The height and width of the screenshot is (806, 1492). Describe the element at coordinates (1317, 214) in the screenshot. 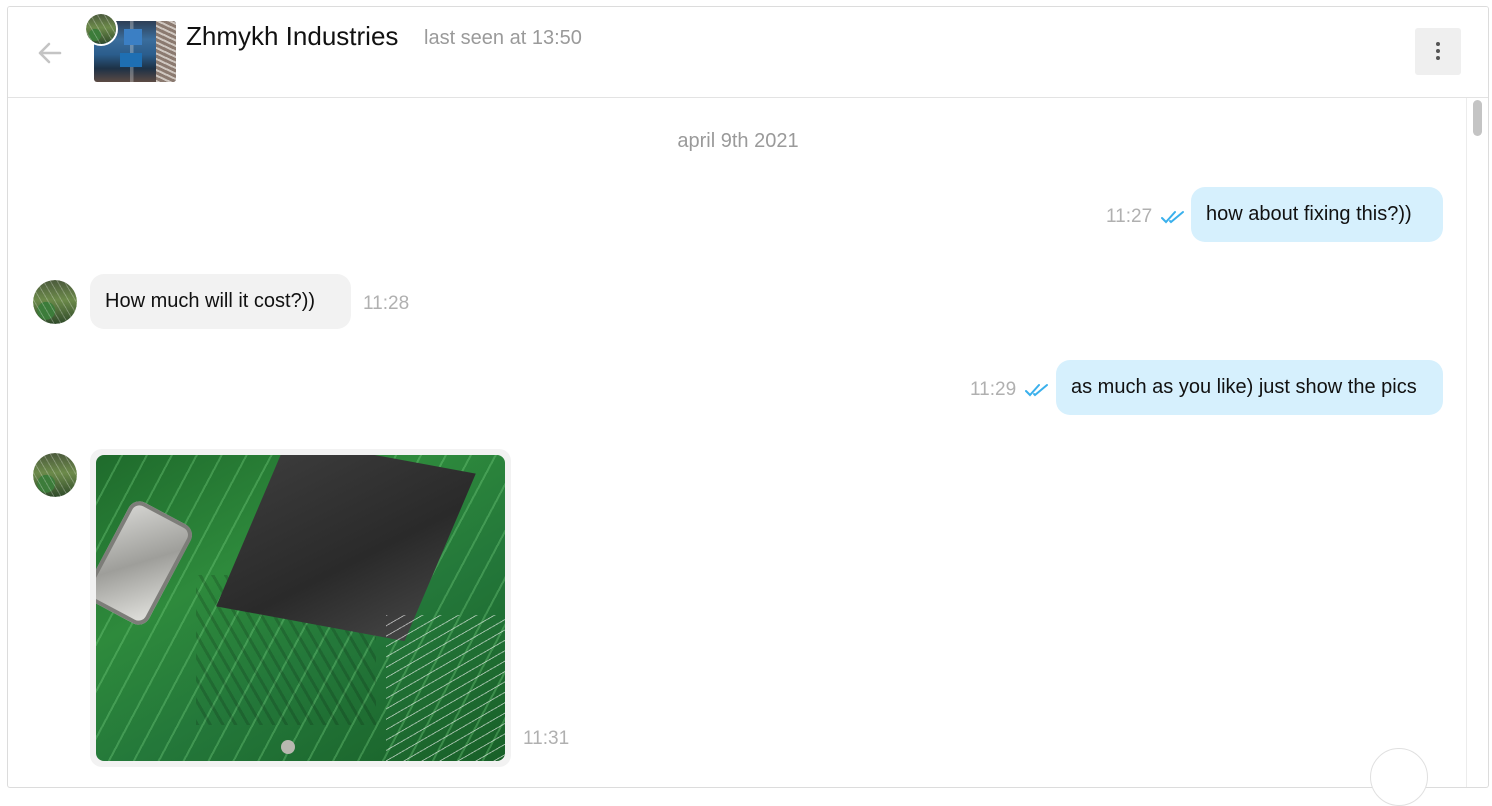

I see `outgoing-message-bubble: how about fixing this?))` at that location.